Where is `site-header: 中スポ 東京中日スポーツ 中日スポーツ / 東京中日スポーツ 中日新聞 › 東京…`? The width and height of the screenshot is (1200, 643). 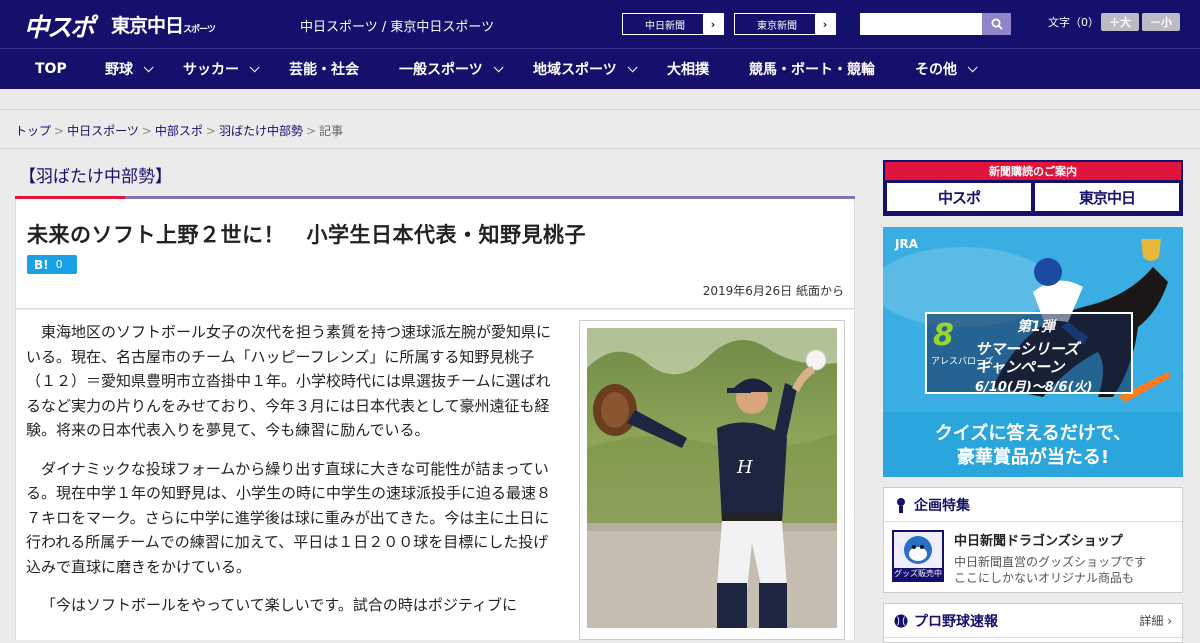
site-header: 中スポ 東京中日スポーツ 中日スポーツ / 東京中日スポーツ 中日新聞 › 東京… is located at coordinates (600, 24).